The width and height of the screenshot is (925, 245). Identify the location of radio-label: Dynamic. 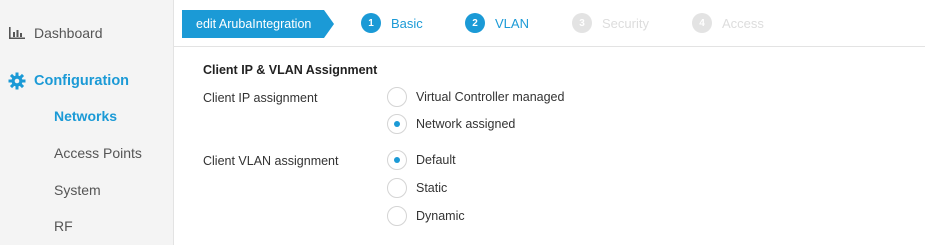
(440, 216).